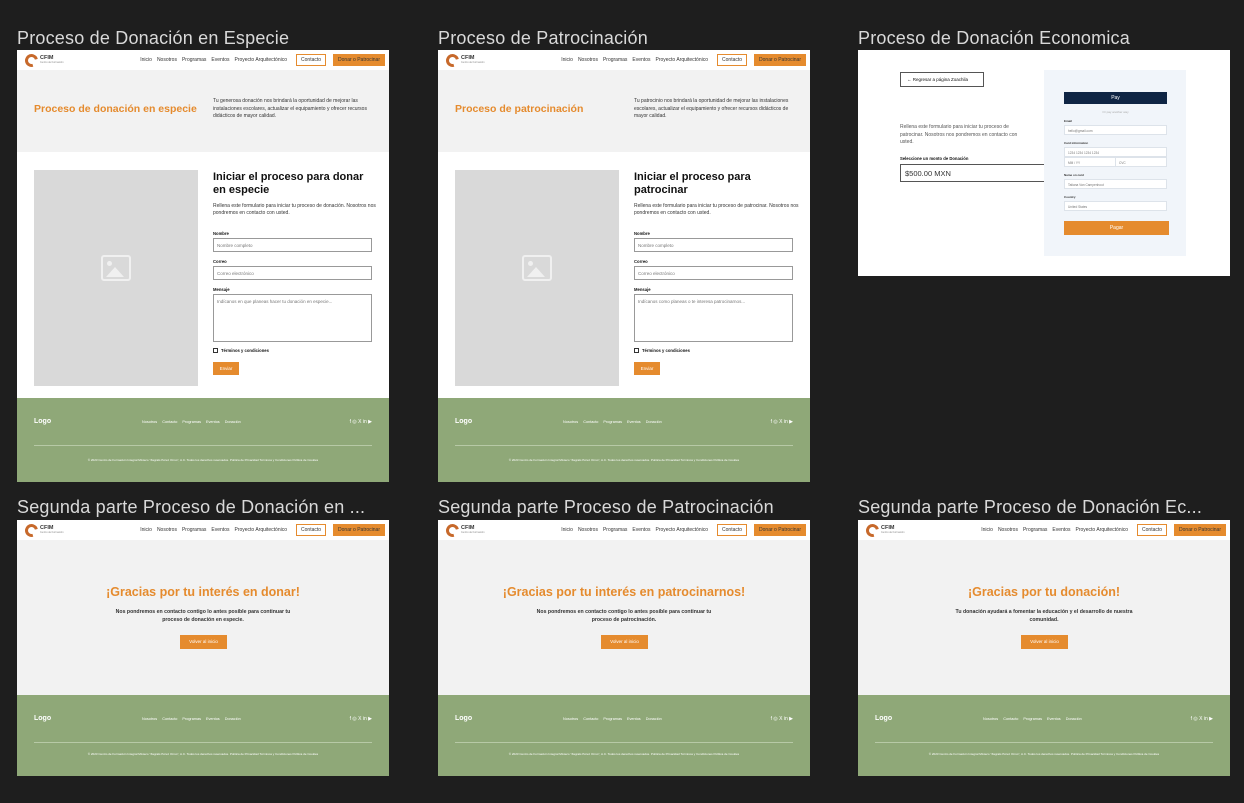 This screenshot has width=1244, height=803. I want to click on cvc-input: CVC, so click(1141, 162).